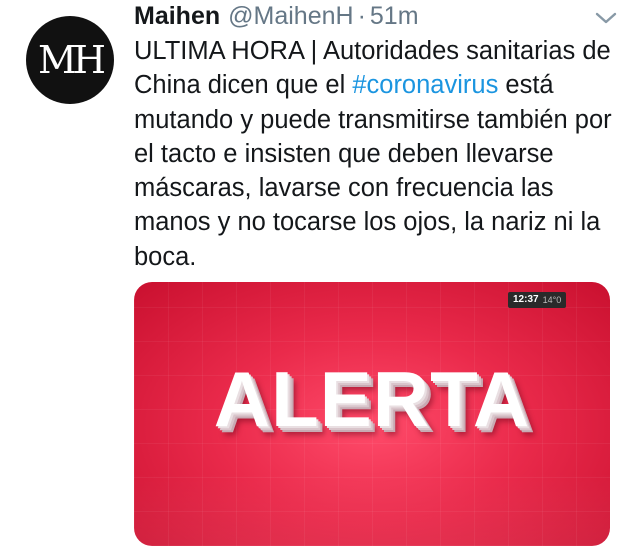 The width and height of the screenshot is (640, 556). What do you see at coordinates (394, 16) in the screenshot?
I see `timestamp: 51m` at bounding box center [394, 16].